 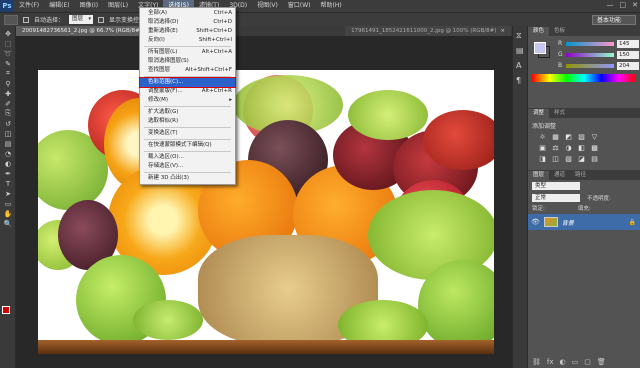 What do you see at coordinates (580, 175) in the screenshot?
I see `tab-paths: 路径` at bounding box center [580, 175].